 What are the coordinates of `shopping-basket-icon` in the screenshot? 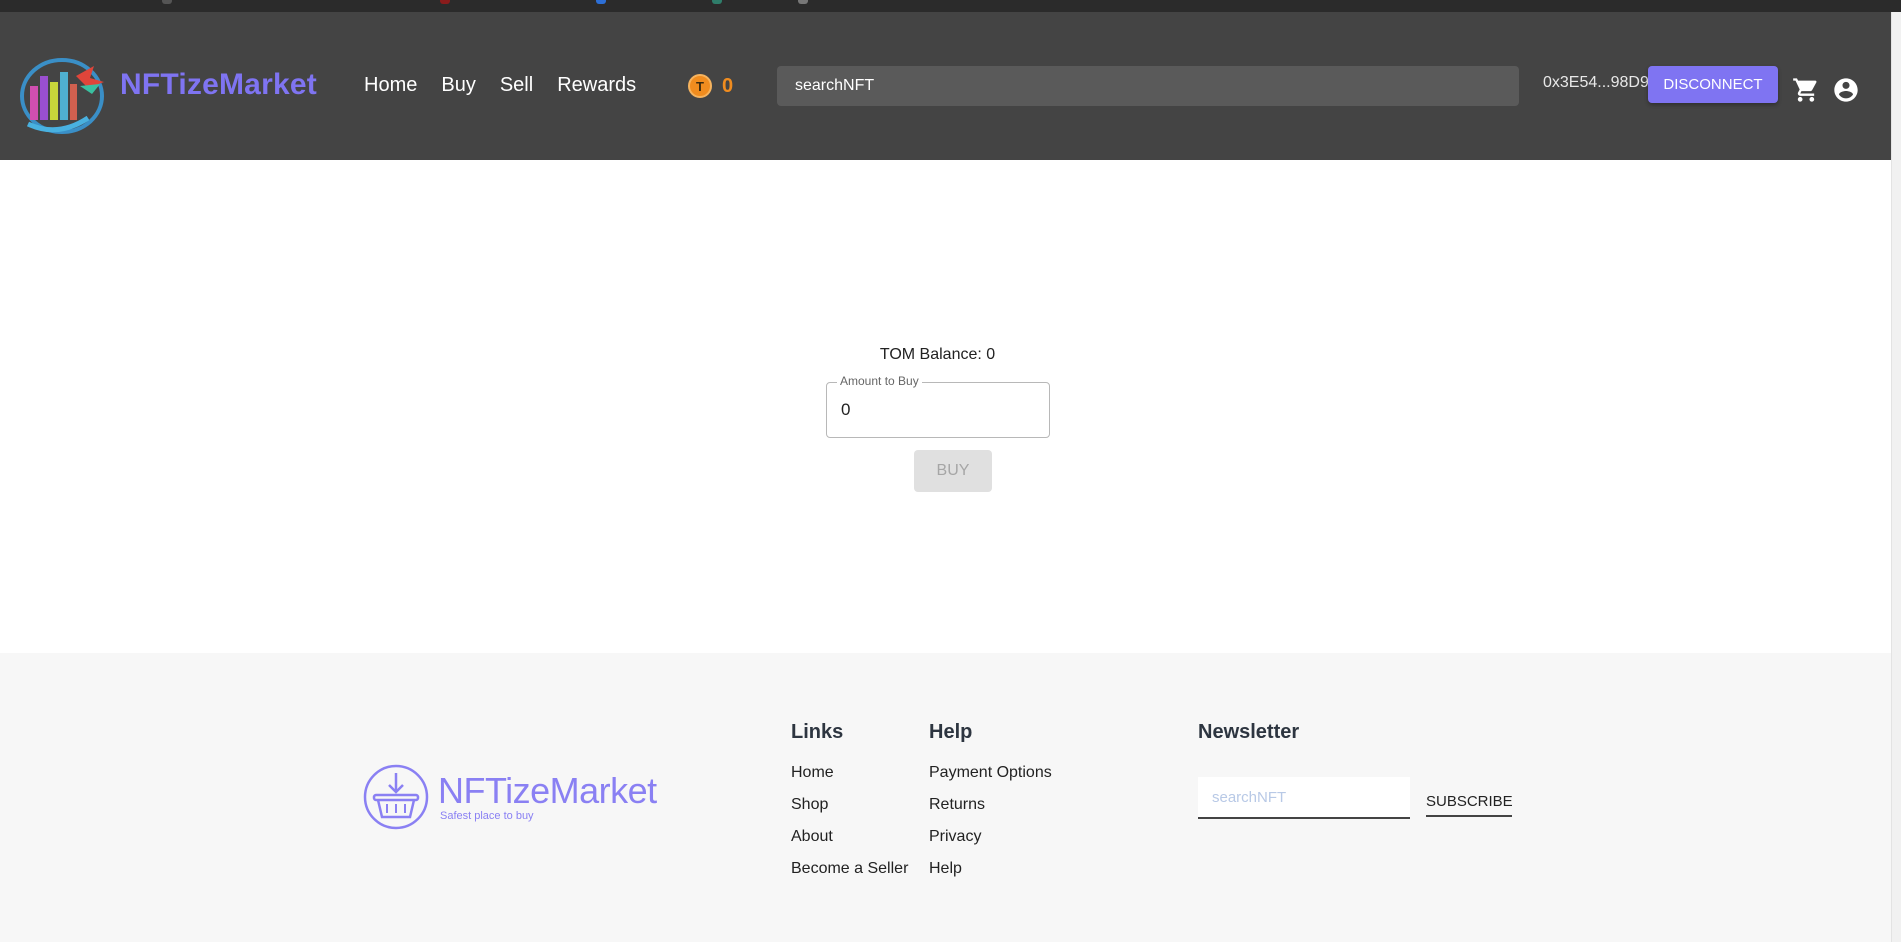 It's located at (396, 797).